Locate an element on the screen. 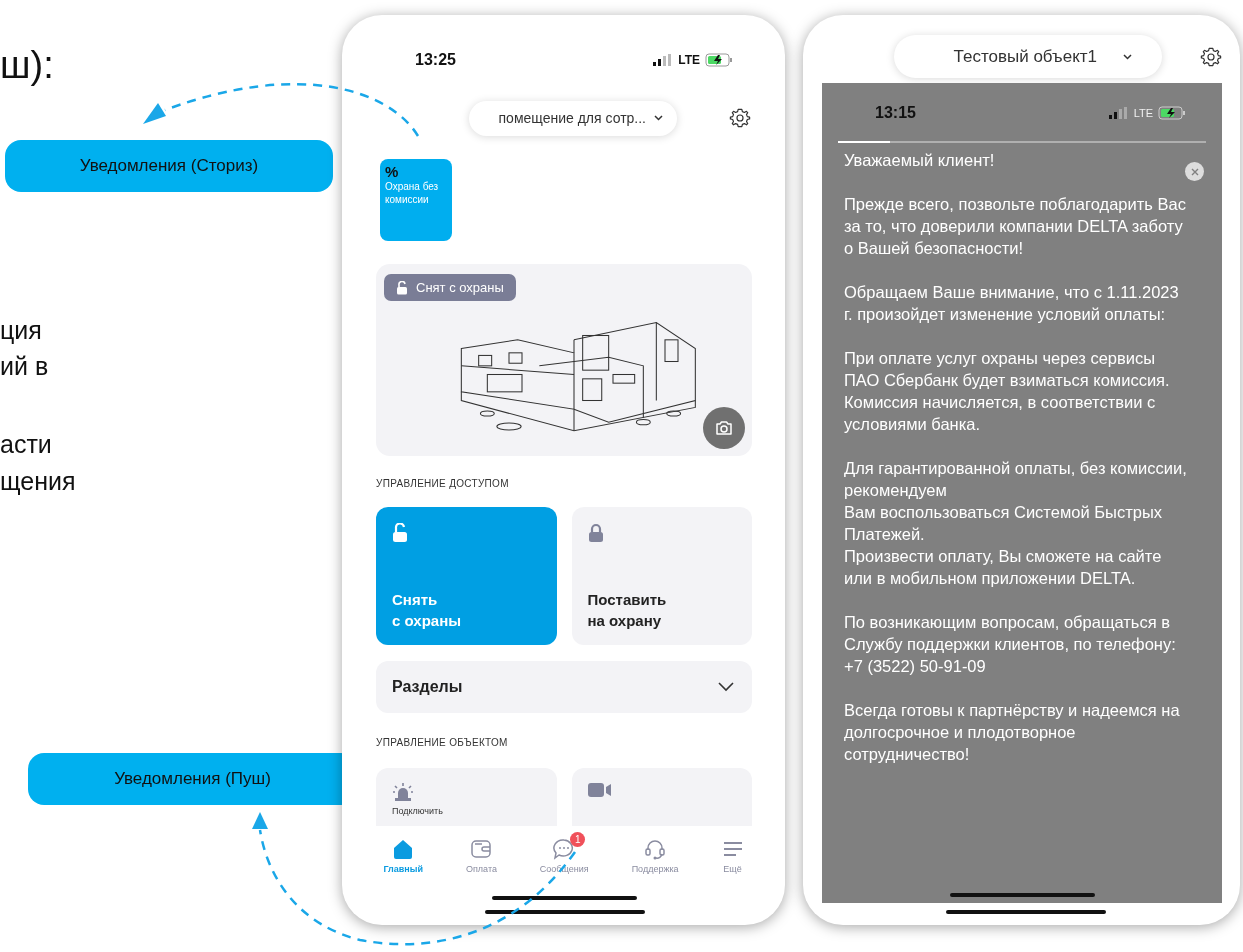 This screenshot has width=1243, height=952. heading-fragment: ш): is located at coordinates (27, 65).